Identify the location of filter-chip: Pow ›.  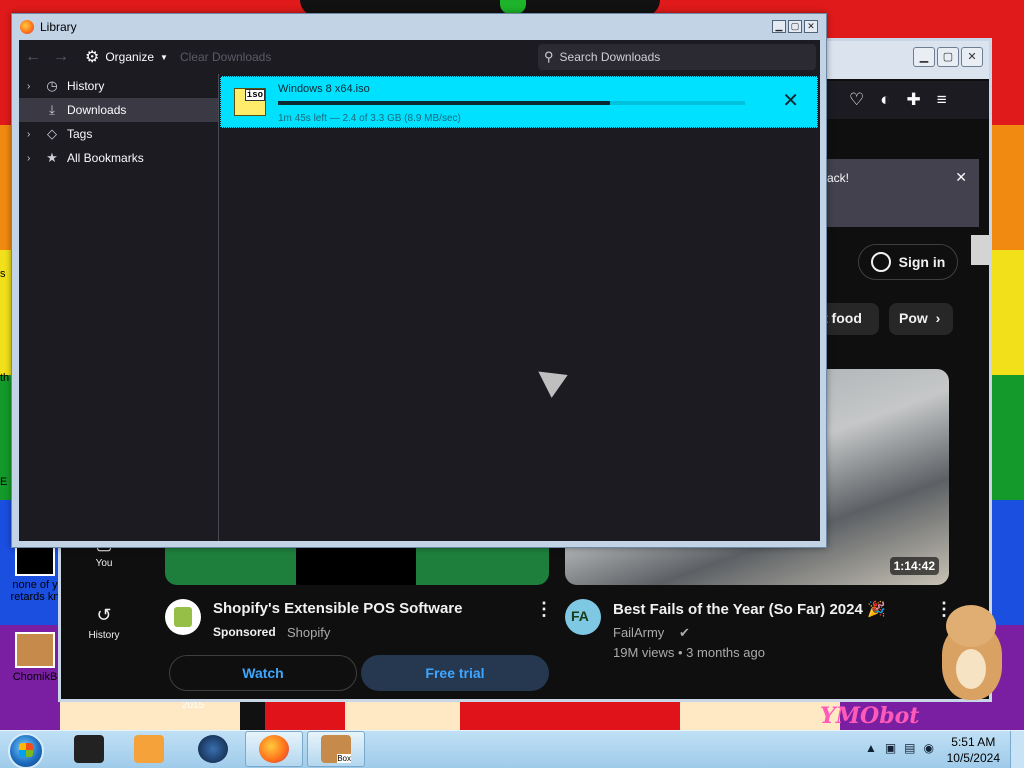
(921, 319).